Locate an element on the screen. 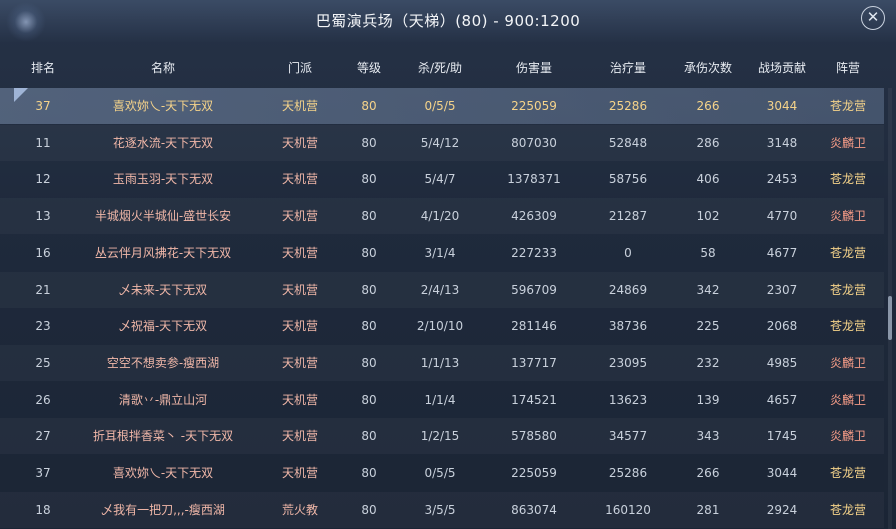 This screenshot has height=529, width=896. cell-contrib: 3148 is located at coordinates (782, 142).